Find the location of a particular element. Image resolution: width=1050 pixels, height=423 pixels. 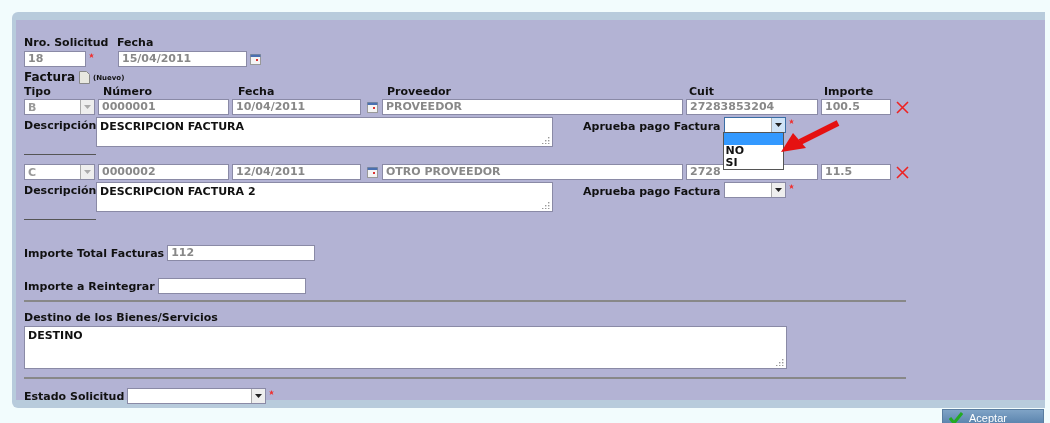

number-field: 0000001 is located at coordinates (163, 107).